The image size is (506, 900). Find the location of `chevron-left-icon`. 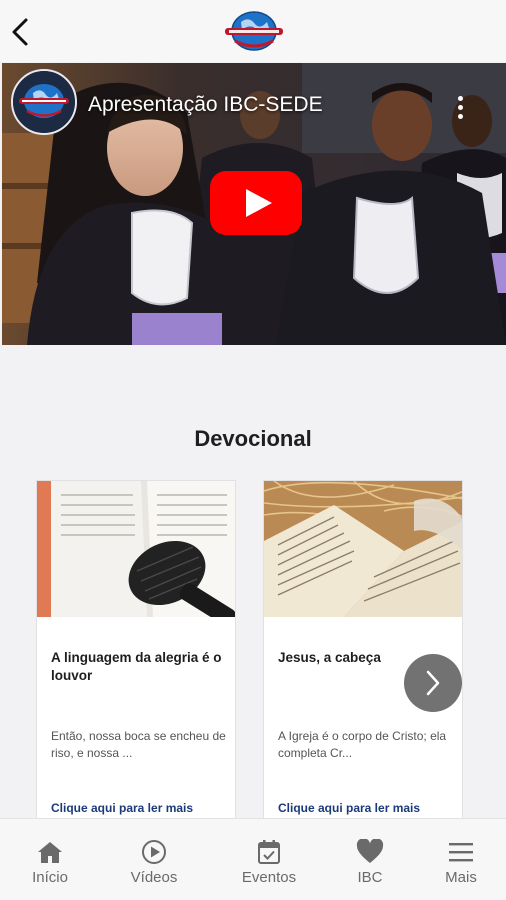

chevron-left-icon is located at coordinates (20, 32).